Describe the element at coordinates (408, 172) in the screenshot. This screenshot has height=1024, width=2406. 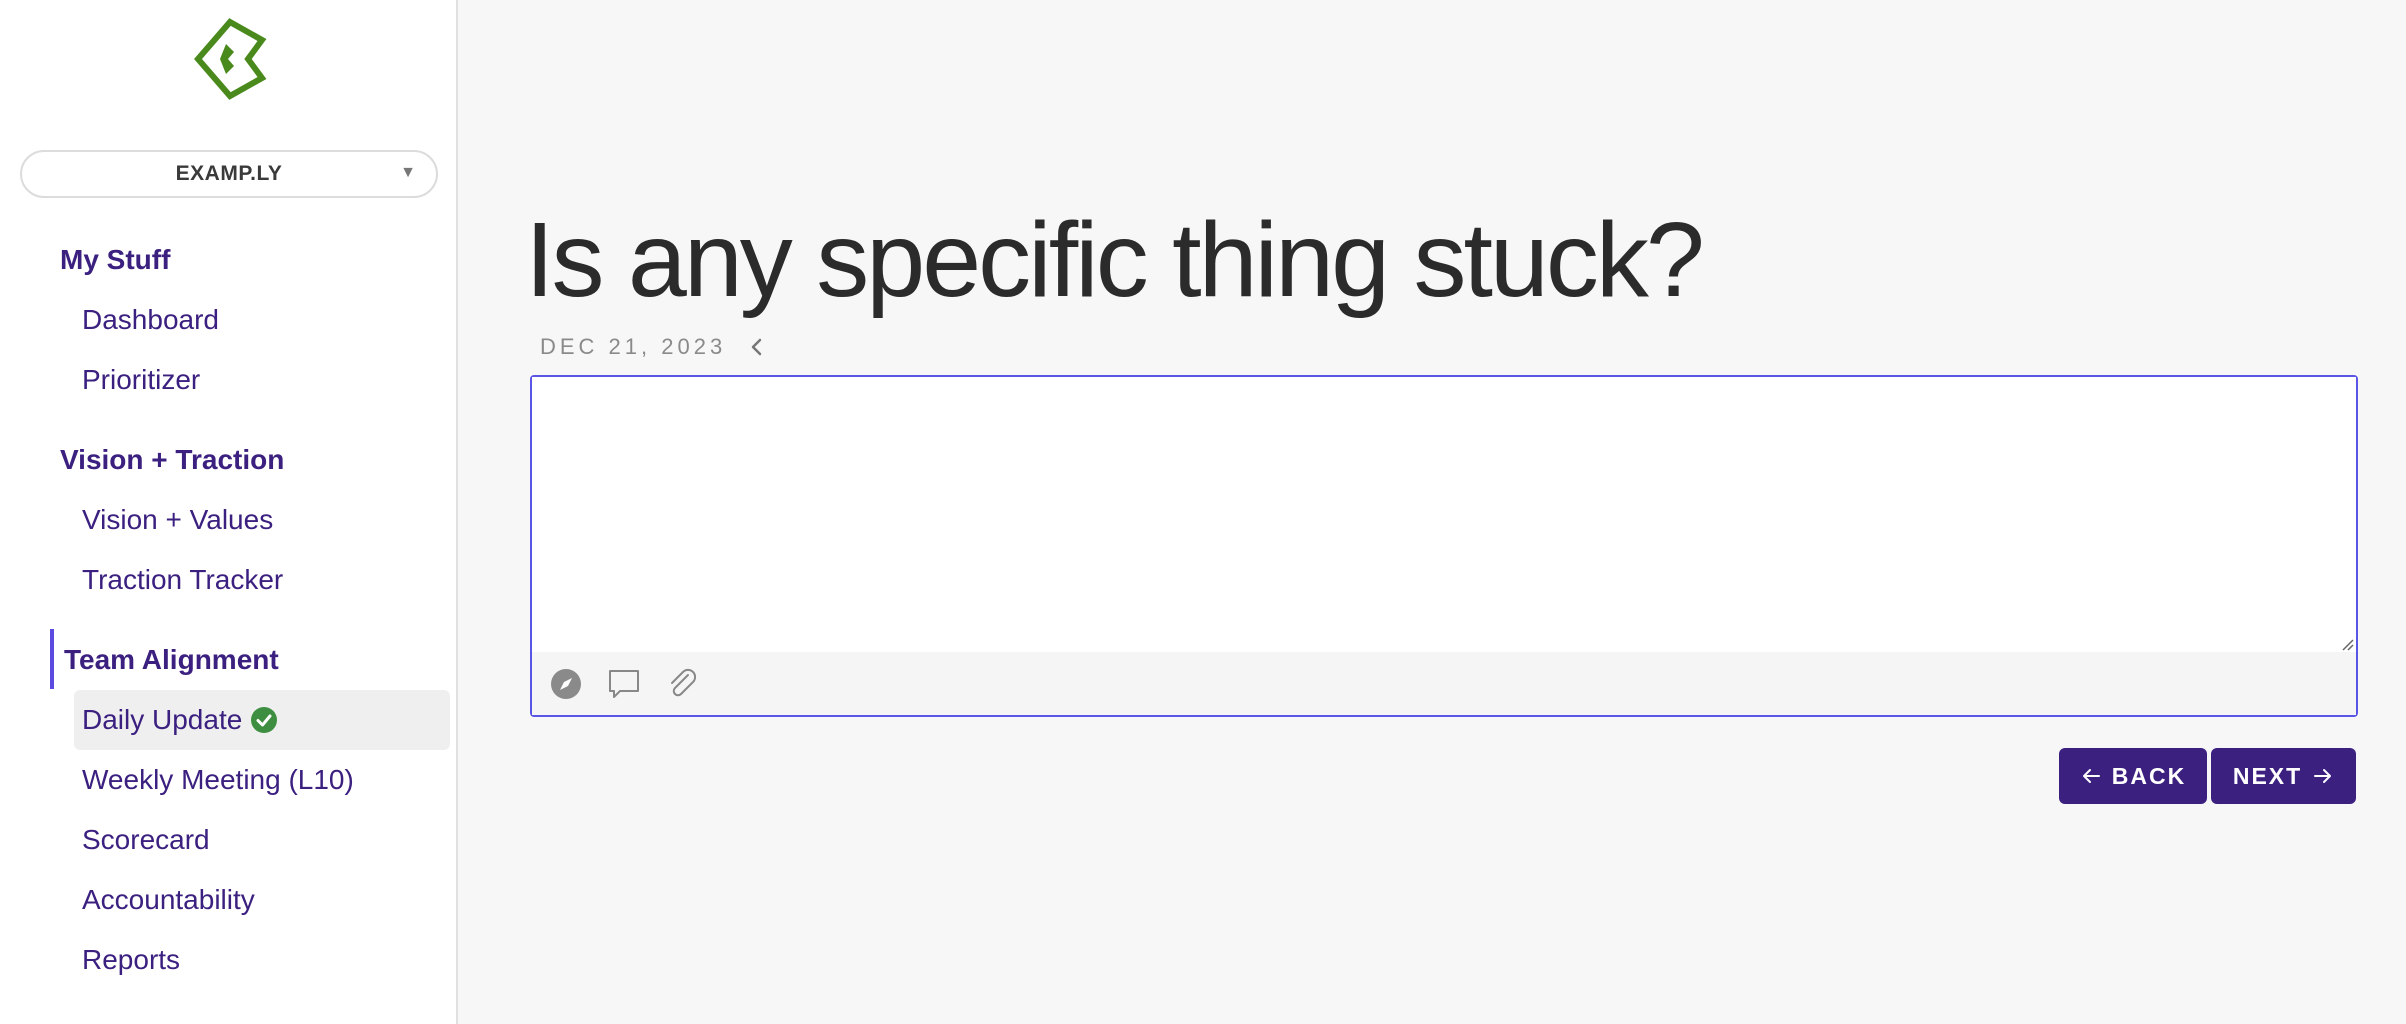
I see `chevron-down-icon: ▼` at that location.